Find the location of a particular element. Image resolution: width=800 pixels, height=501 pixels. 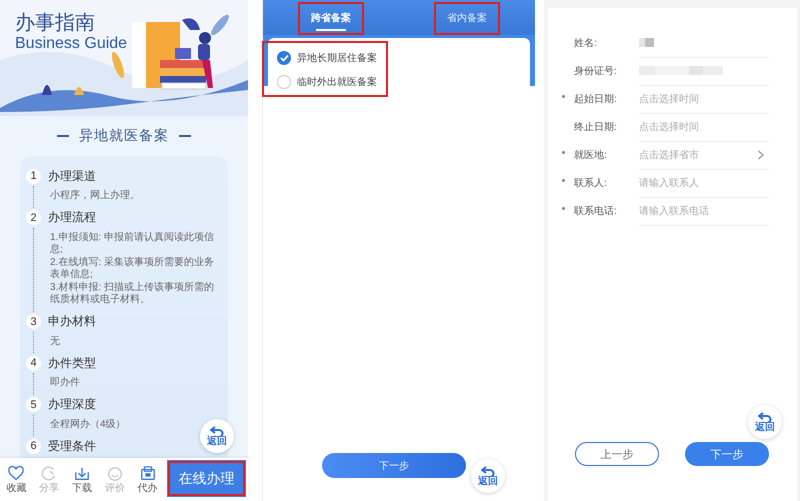

input-field: 请输入联系人 is located at coordinates (669, 183).